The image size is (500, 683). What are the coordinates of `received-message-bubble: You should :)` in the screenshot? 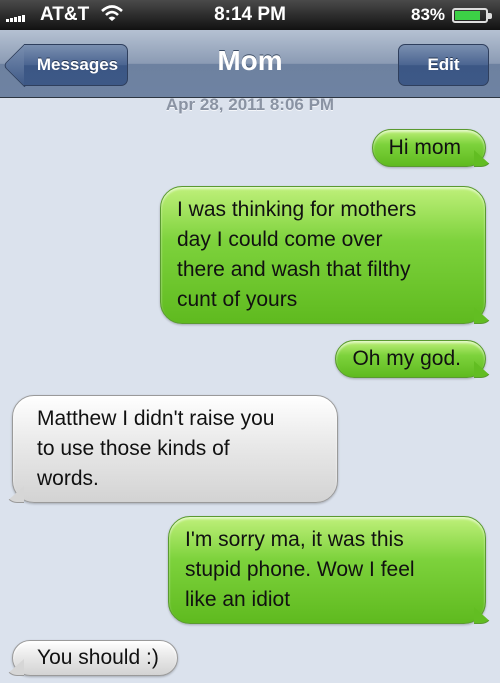 It's located at (95, 658).